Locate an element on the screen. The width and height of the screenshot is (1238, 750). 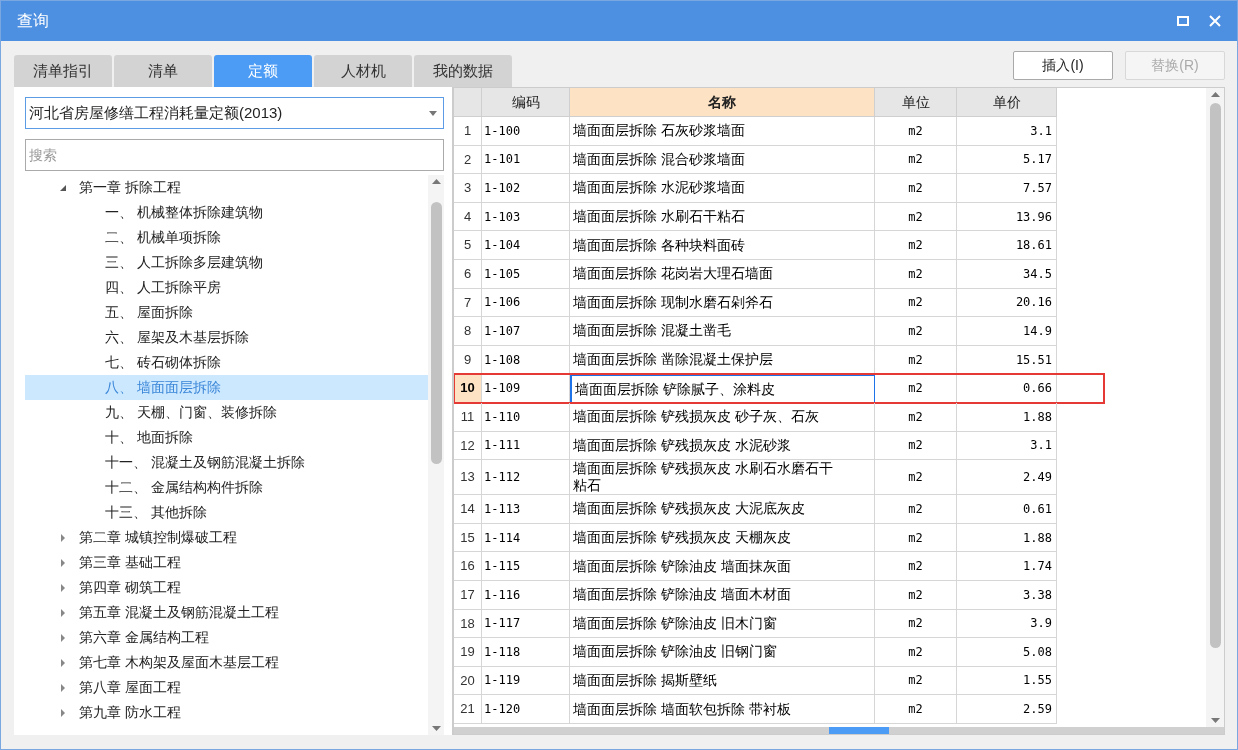
row-number: 21 is located at coordinates (468, 709).